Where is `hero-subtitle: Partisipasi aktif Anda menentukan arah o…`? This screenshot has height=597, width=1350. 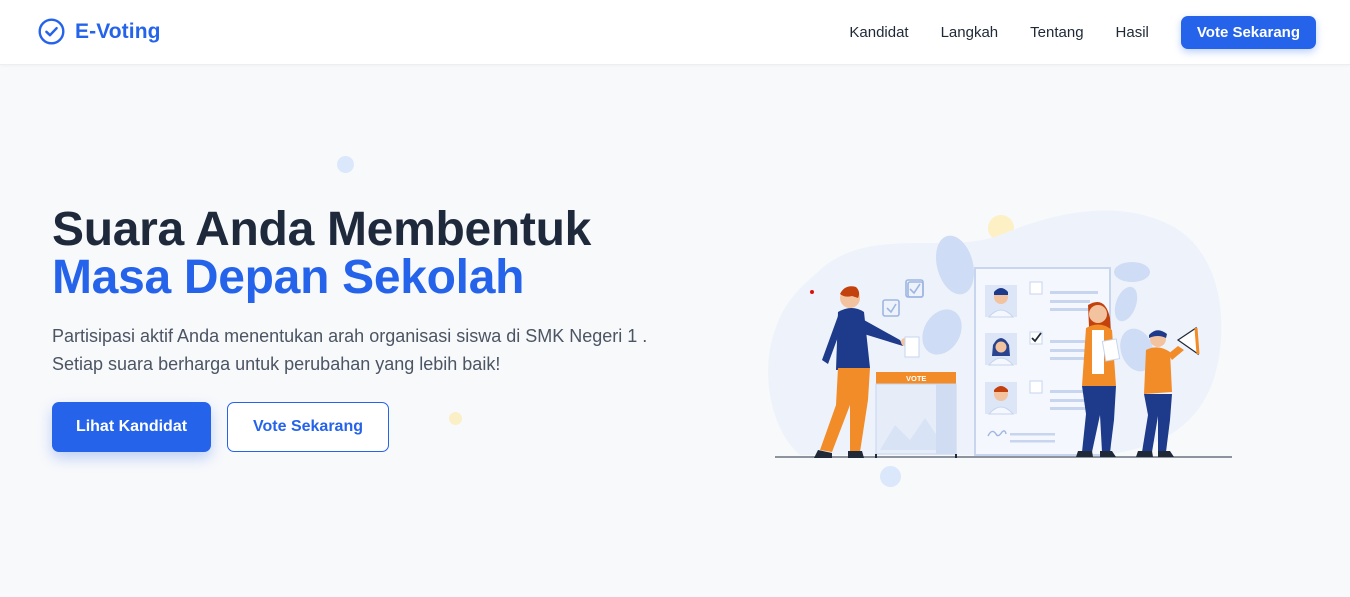
hero-subtitle: Partisipasi aktif Anda menentukan arah o… is located at coordinates (350, 350).